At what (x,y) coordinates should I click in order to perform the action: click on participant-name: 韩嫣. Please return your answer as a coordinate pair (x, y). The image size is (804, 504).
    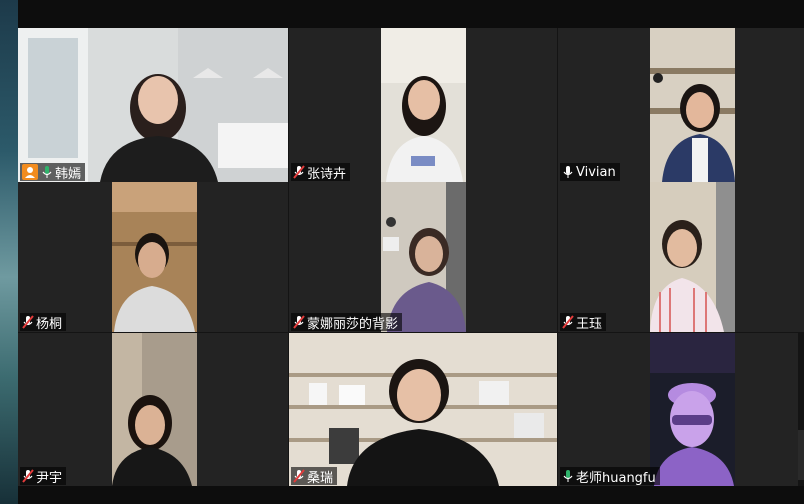
    Looking at the image, I should click on (68, 174).